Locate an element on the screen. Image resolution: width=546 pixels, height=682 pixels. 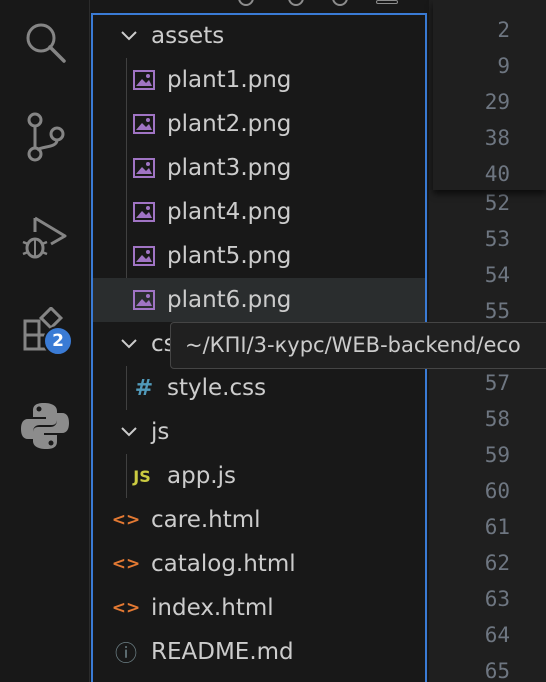
line-number: 59 is located at coordinates (497, 455).